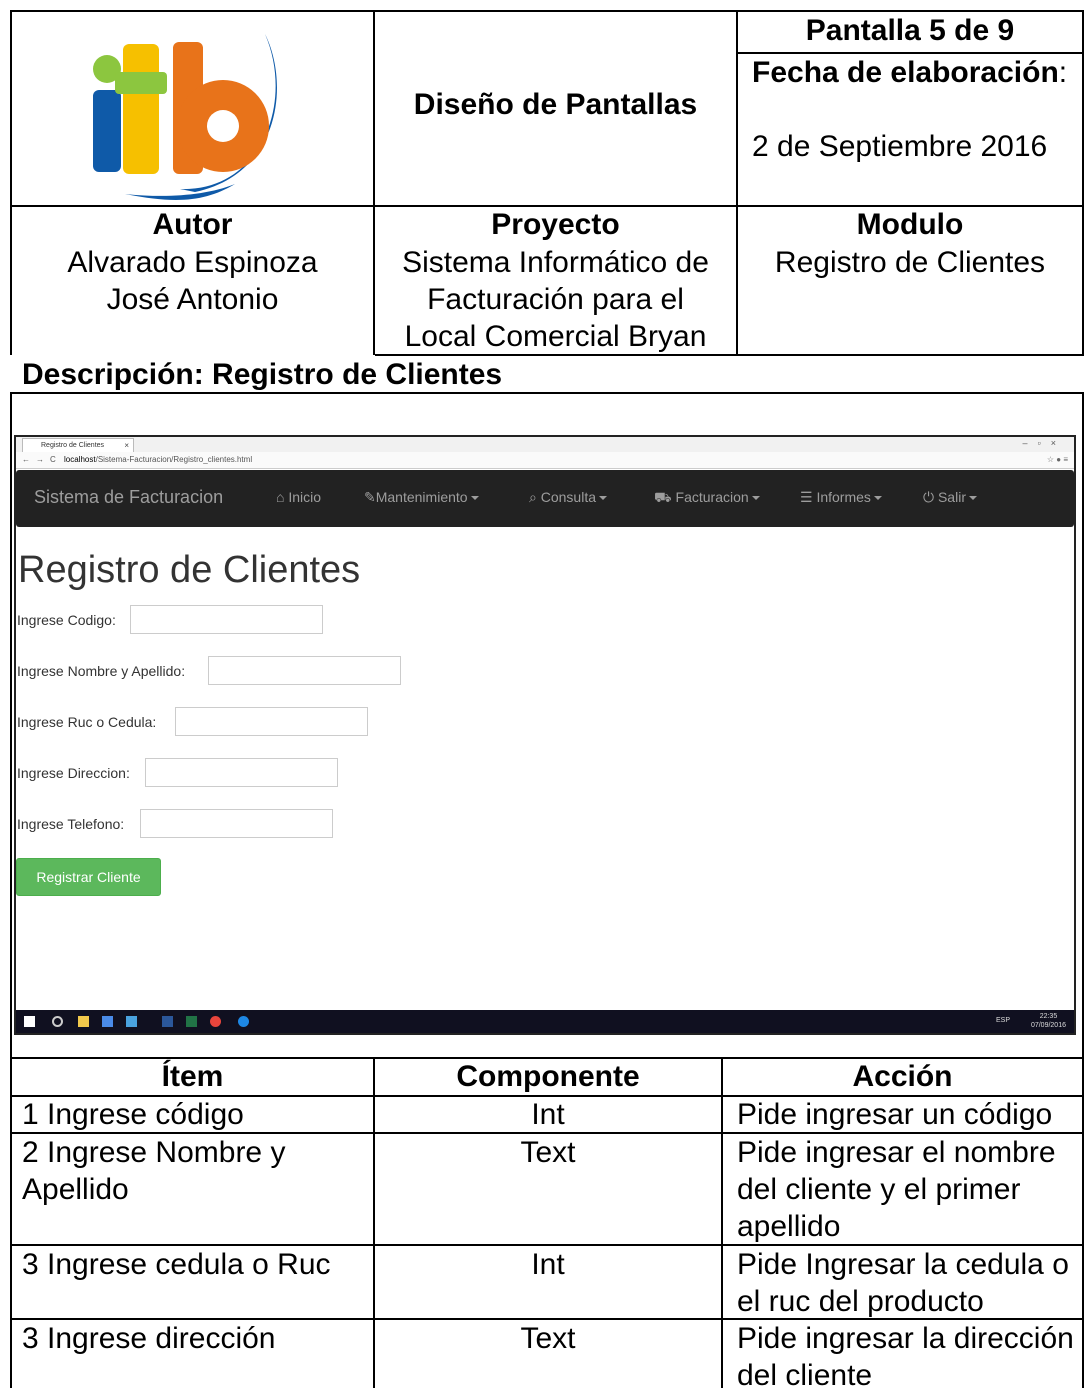  Describe the element at coordinates (262, 374) in the screenshot. I see `descripcion-heading: Descripción: Registro de Clientes` at that location.